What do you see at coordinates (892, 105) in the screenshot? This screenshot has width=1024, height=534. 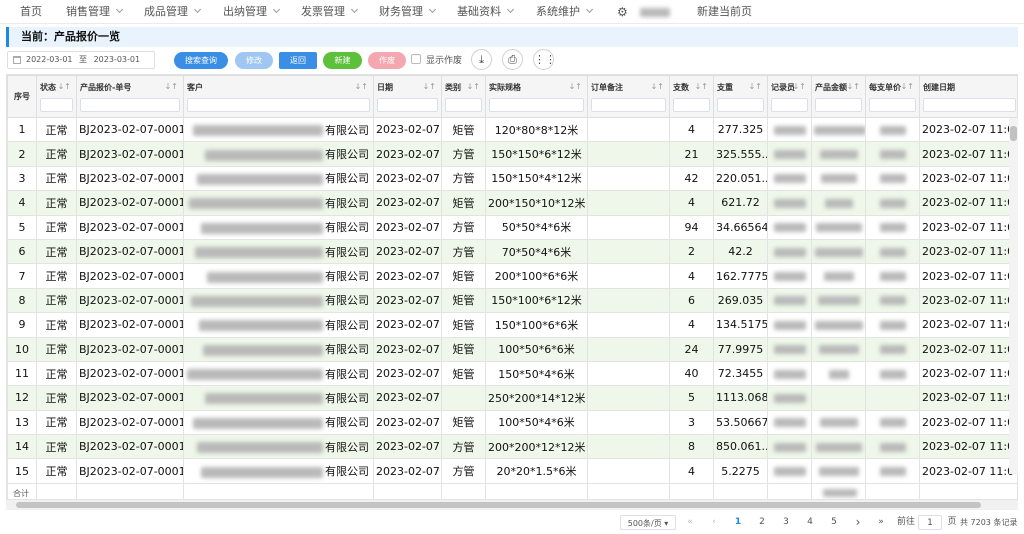 I see `filter-input-unit-price` at bounding box center [892, 105].